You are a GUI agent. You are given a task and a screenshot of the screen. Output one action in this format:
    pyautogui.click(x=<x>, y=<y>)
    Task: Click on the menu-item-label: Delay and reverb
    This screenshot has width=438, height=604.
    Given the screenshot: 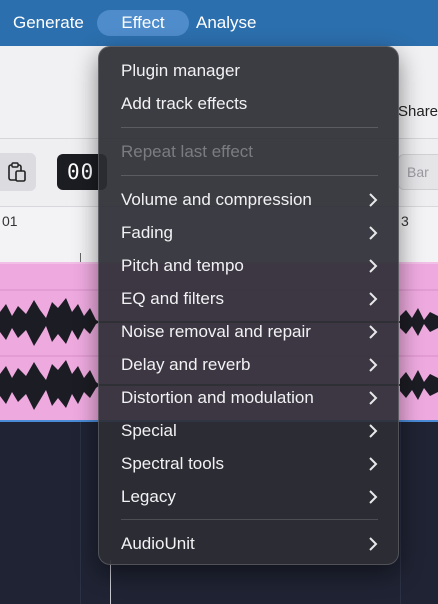 What is the action you would take?
    pyautogui.click(x=186, y=364)
    